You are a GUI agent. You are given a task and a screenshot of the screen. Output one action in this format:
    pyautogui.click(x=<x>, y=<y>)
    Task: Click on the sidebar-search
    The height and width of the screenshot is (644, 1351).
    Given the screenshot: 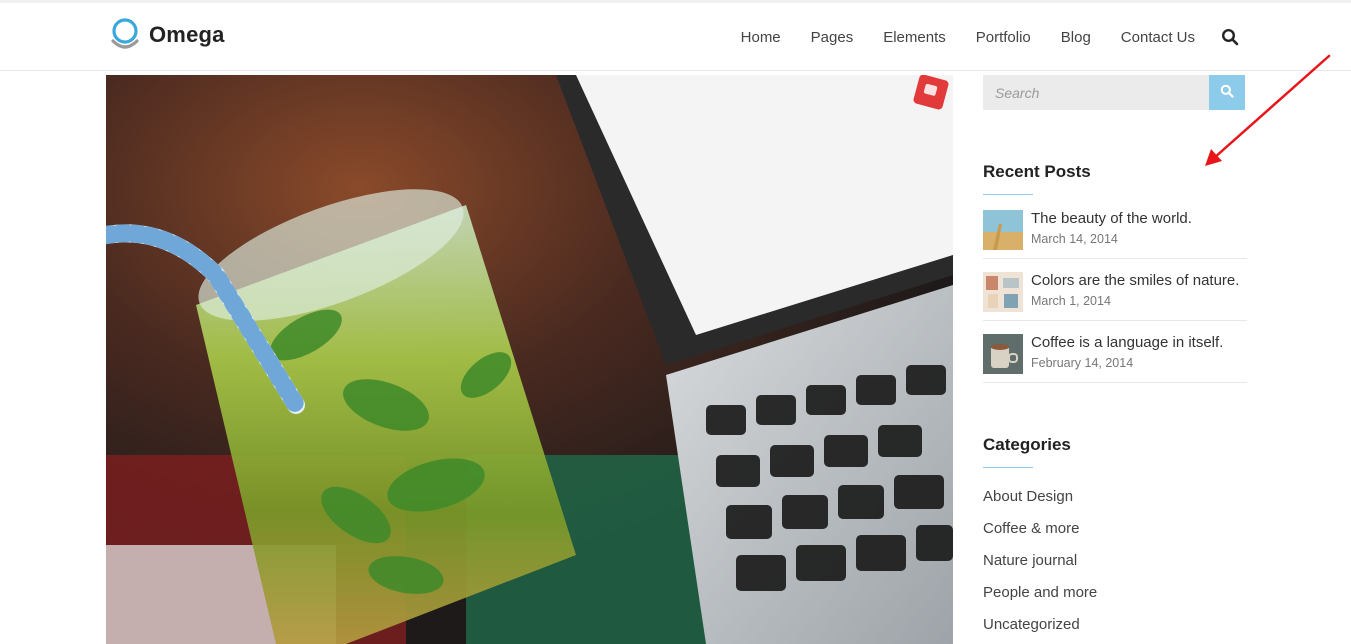 What is the action you would take?
    pyautogui.click(x=1114, y=92)
    